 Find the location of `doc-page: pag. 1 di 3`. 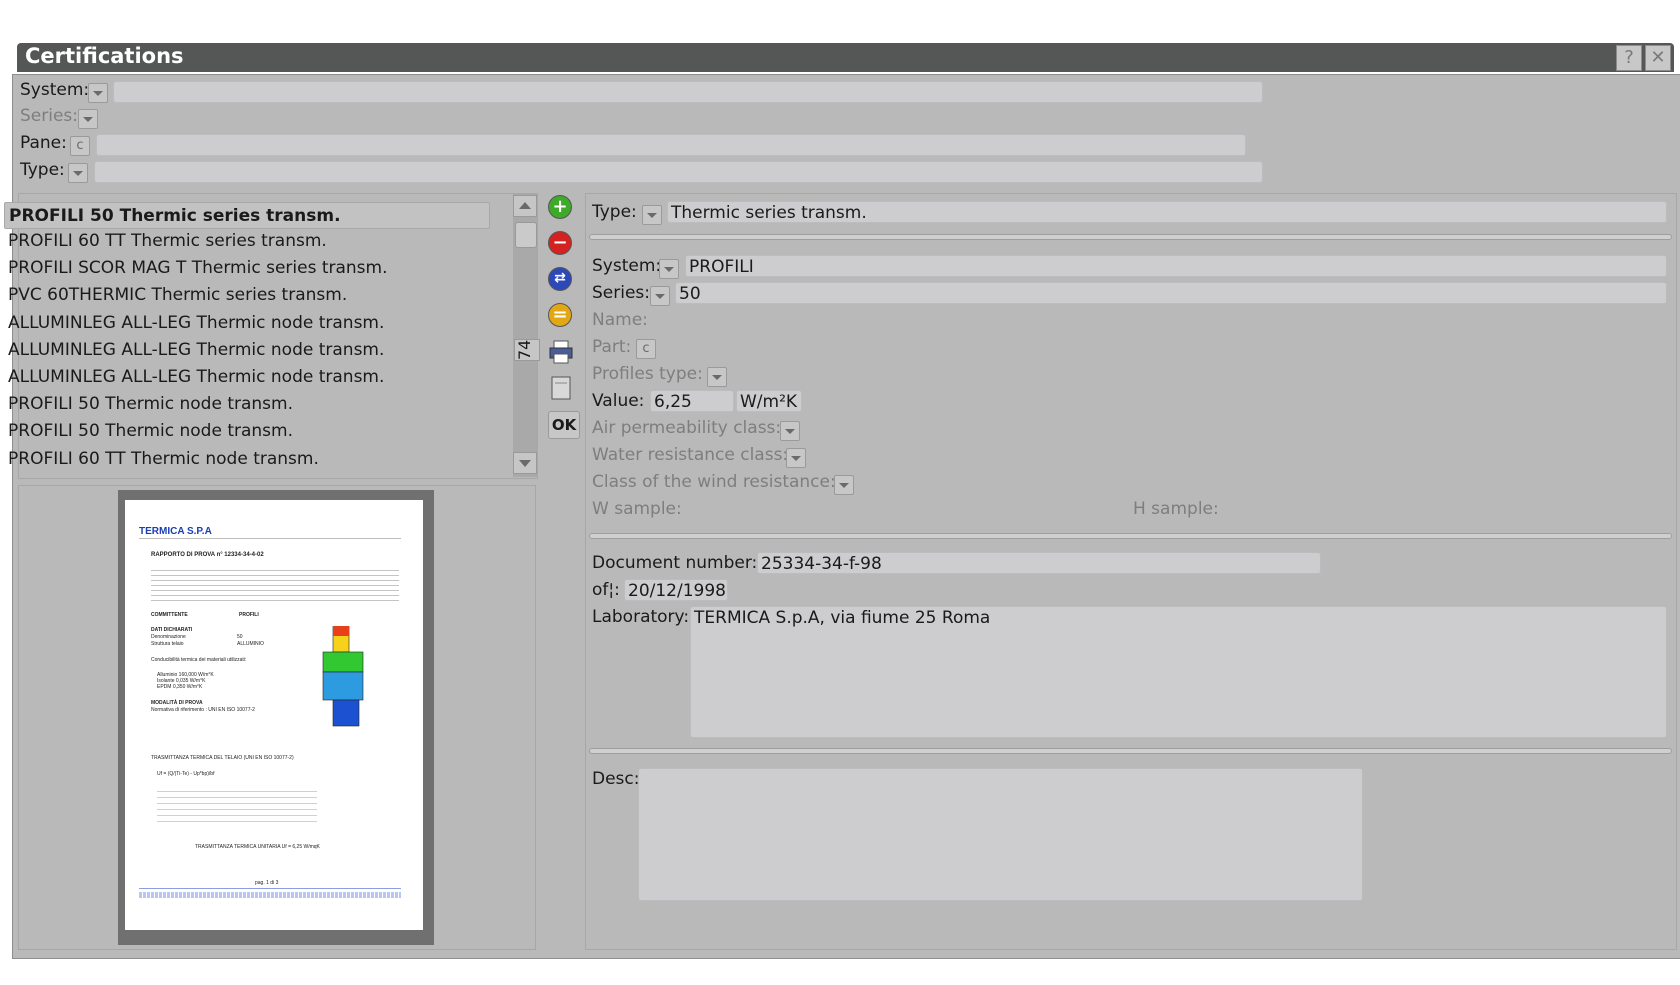

doc-page: pag. 1 di 3 is located at coordinates (267, 883).